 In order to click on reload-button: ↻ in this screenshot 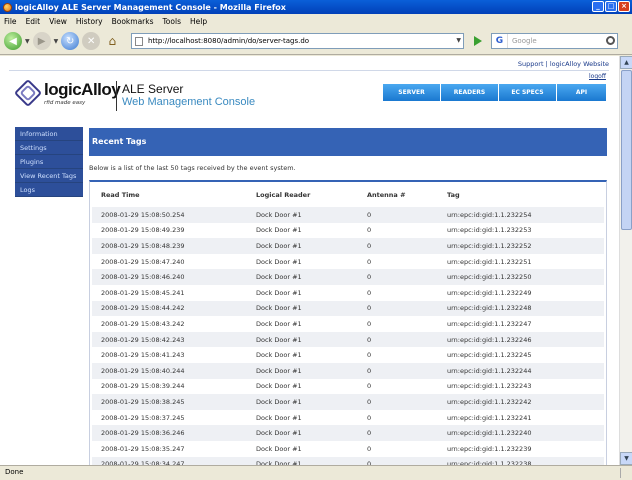, I will do `click(70, 41)`.